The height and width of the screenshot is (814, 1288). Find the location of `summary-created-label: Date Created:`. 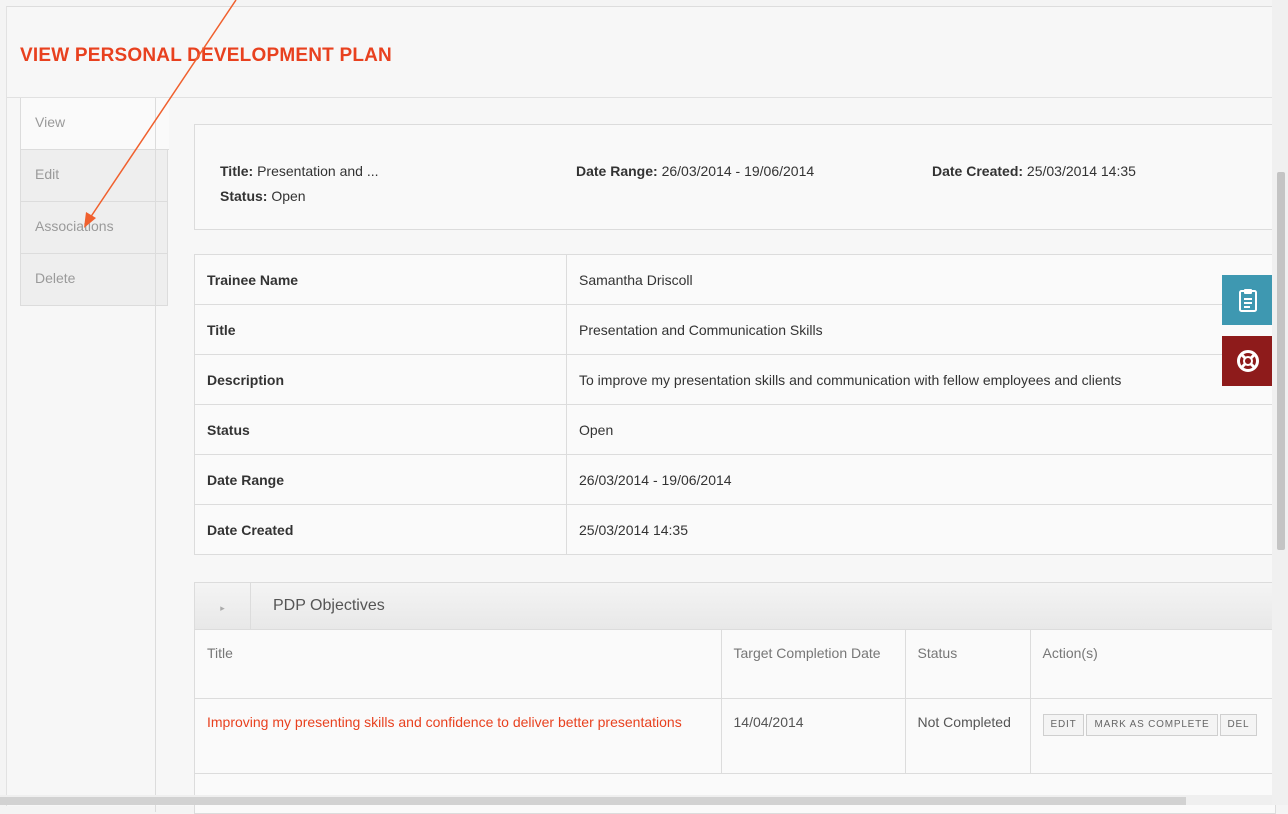

summary-created-label: Date Created: is located at coordinates (978, 171).